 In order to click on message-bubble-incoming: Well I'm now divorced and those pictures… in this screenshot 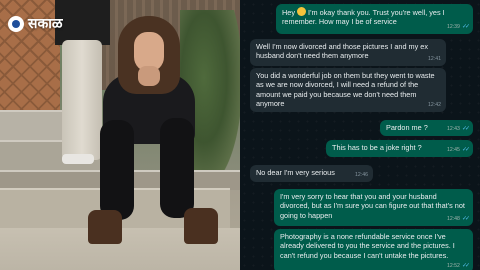, I will do `click(348, 52)`.